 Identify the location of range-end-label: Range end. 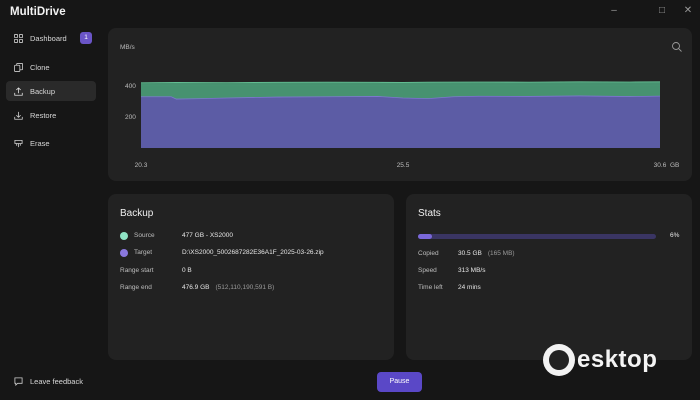
(136, 287).